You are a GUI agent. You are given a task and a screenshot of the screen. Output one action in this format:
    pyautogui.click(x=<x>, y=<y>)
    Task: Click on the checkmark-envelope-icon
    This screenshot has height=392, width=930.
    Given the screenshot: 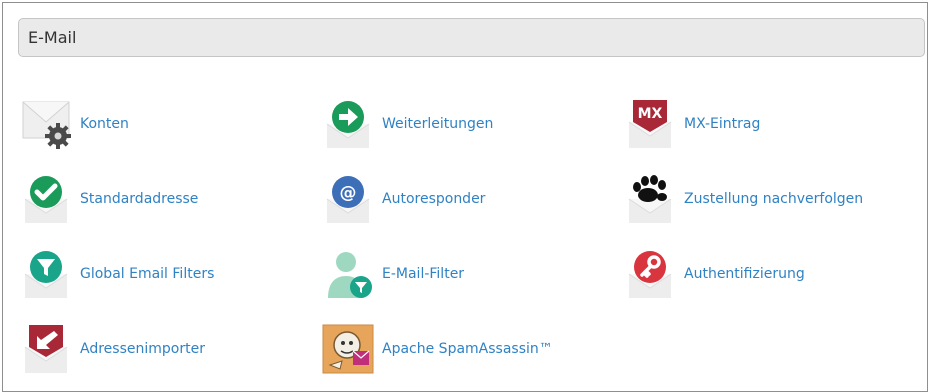 What is the action you would take?
    pyautogui.click(x=46, y=199)
    